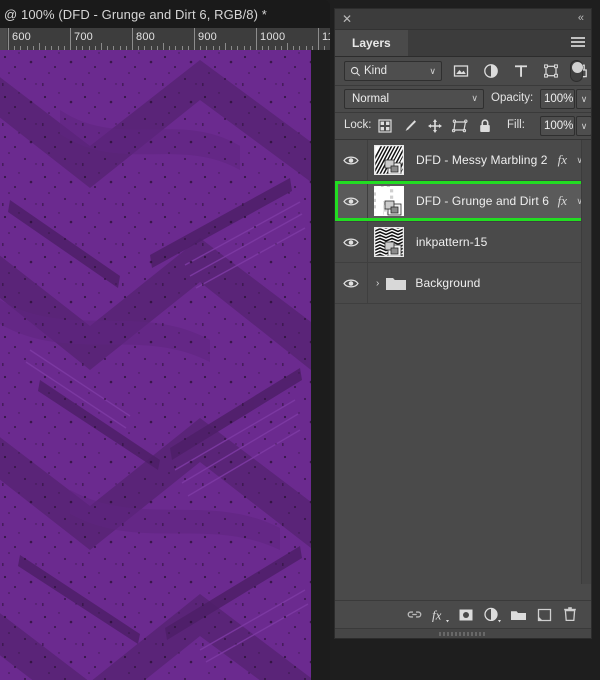 This screenshot has width=600, height=680. Describe the element at coordinates (581, 18) in the screenshot. I see `double-chevron-left-icon: «` at that location.